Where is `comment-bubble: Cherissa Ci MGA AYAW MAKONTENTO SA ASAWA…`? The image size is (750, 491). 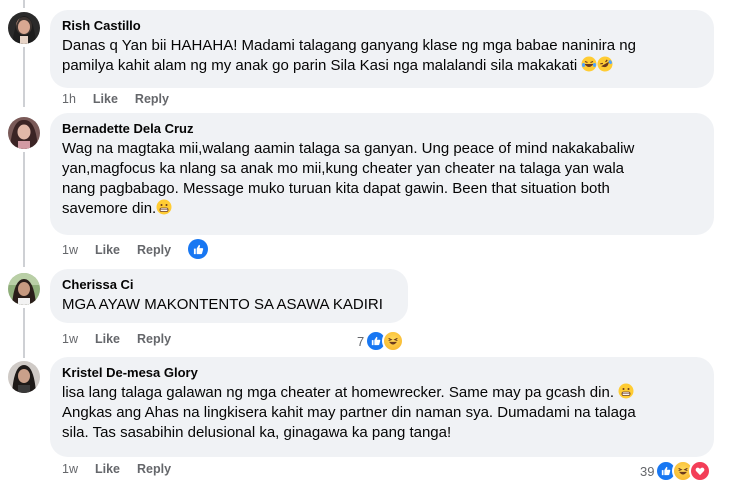 comment-bubble: Cherissa Ci MGA AYAW MAKONTENTO SA ASAWA… is located at coordinates (229, 296).